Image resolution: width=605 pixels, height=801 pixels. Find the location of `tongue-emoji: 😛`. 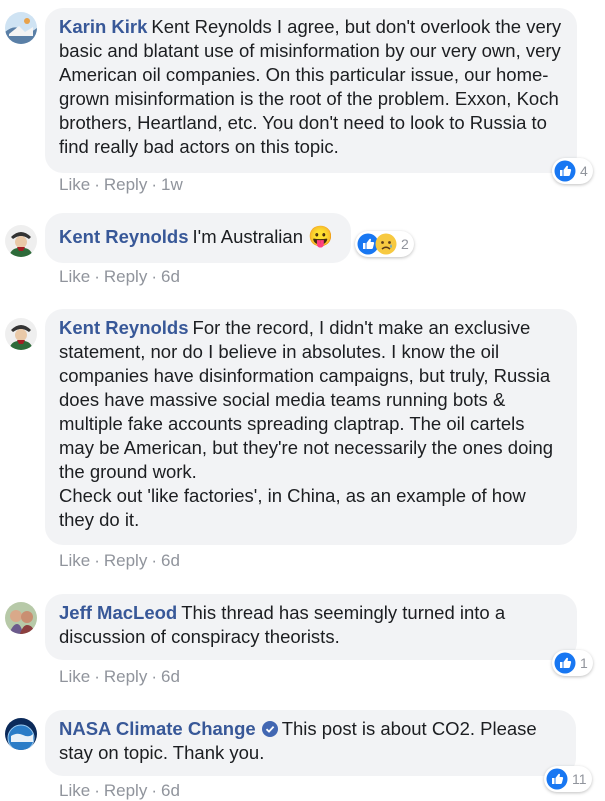

tongue-emoji: 😛 is located at coordinates (321, 237).